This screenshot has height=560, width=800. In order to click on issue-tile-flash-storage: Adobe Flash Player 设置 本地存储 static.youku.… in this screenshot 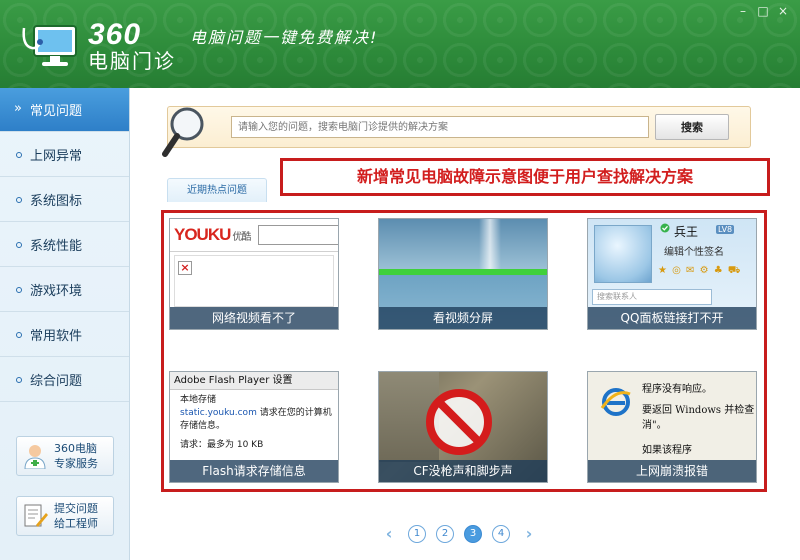, I will do `click(254, 427)`.